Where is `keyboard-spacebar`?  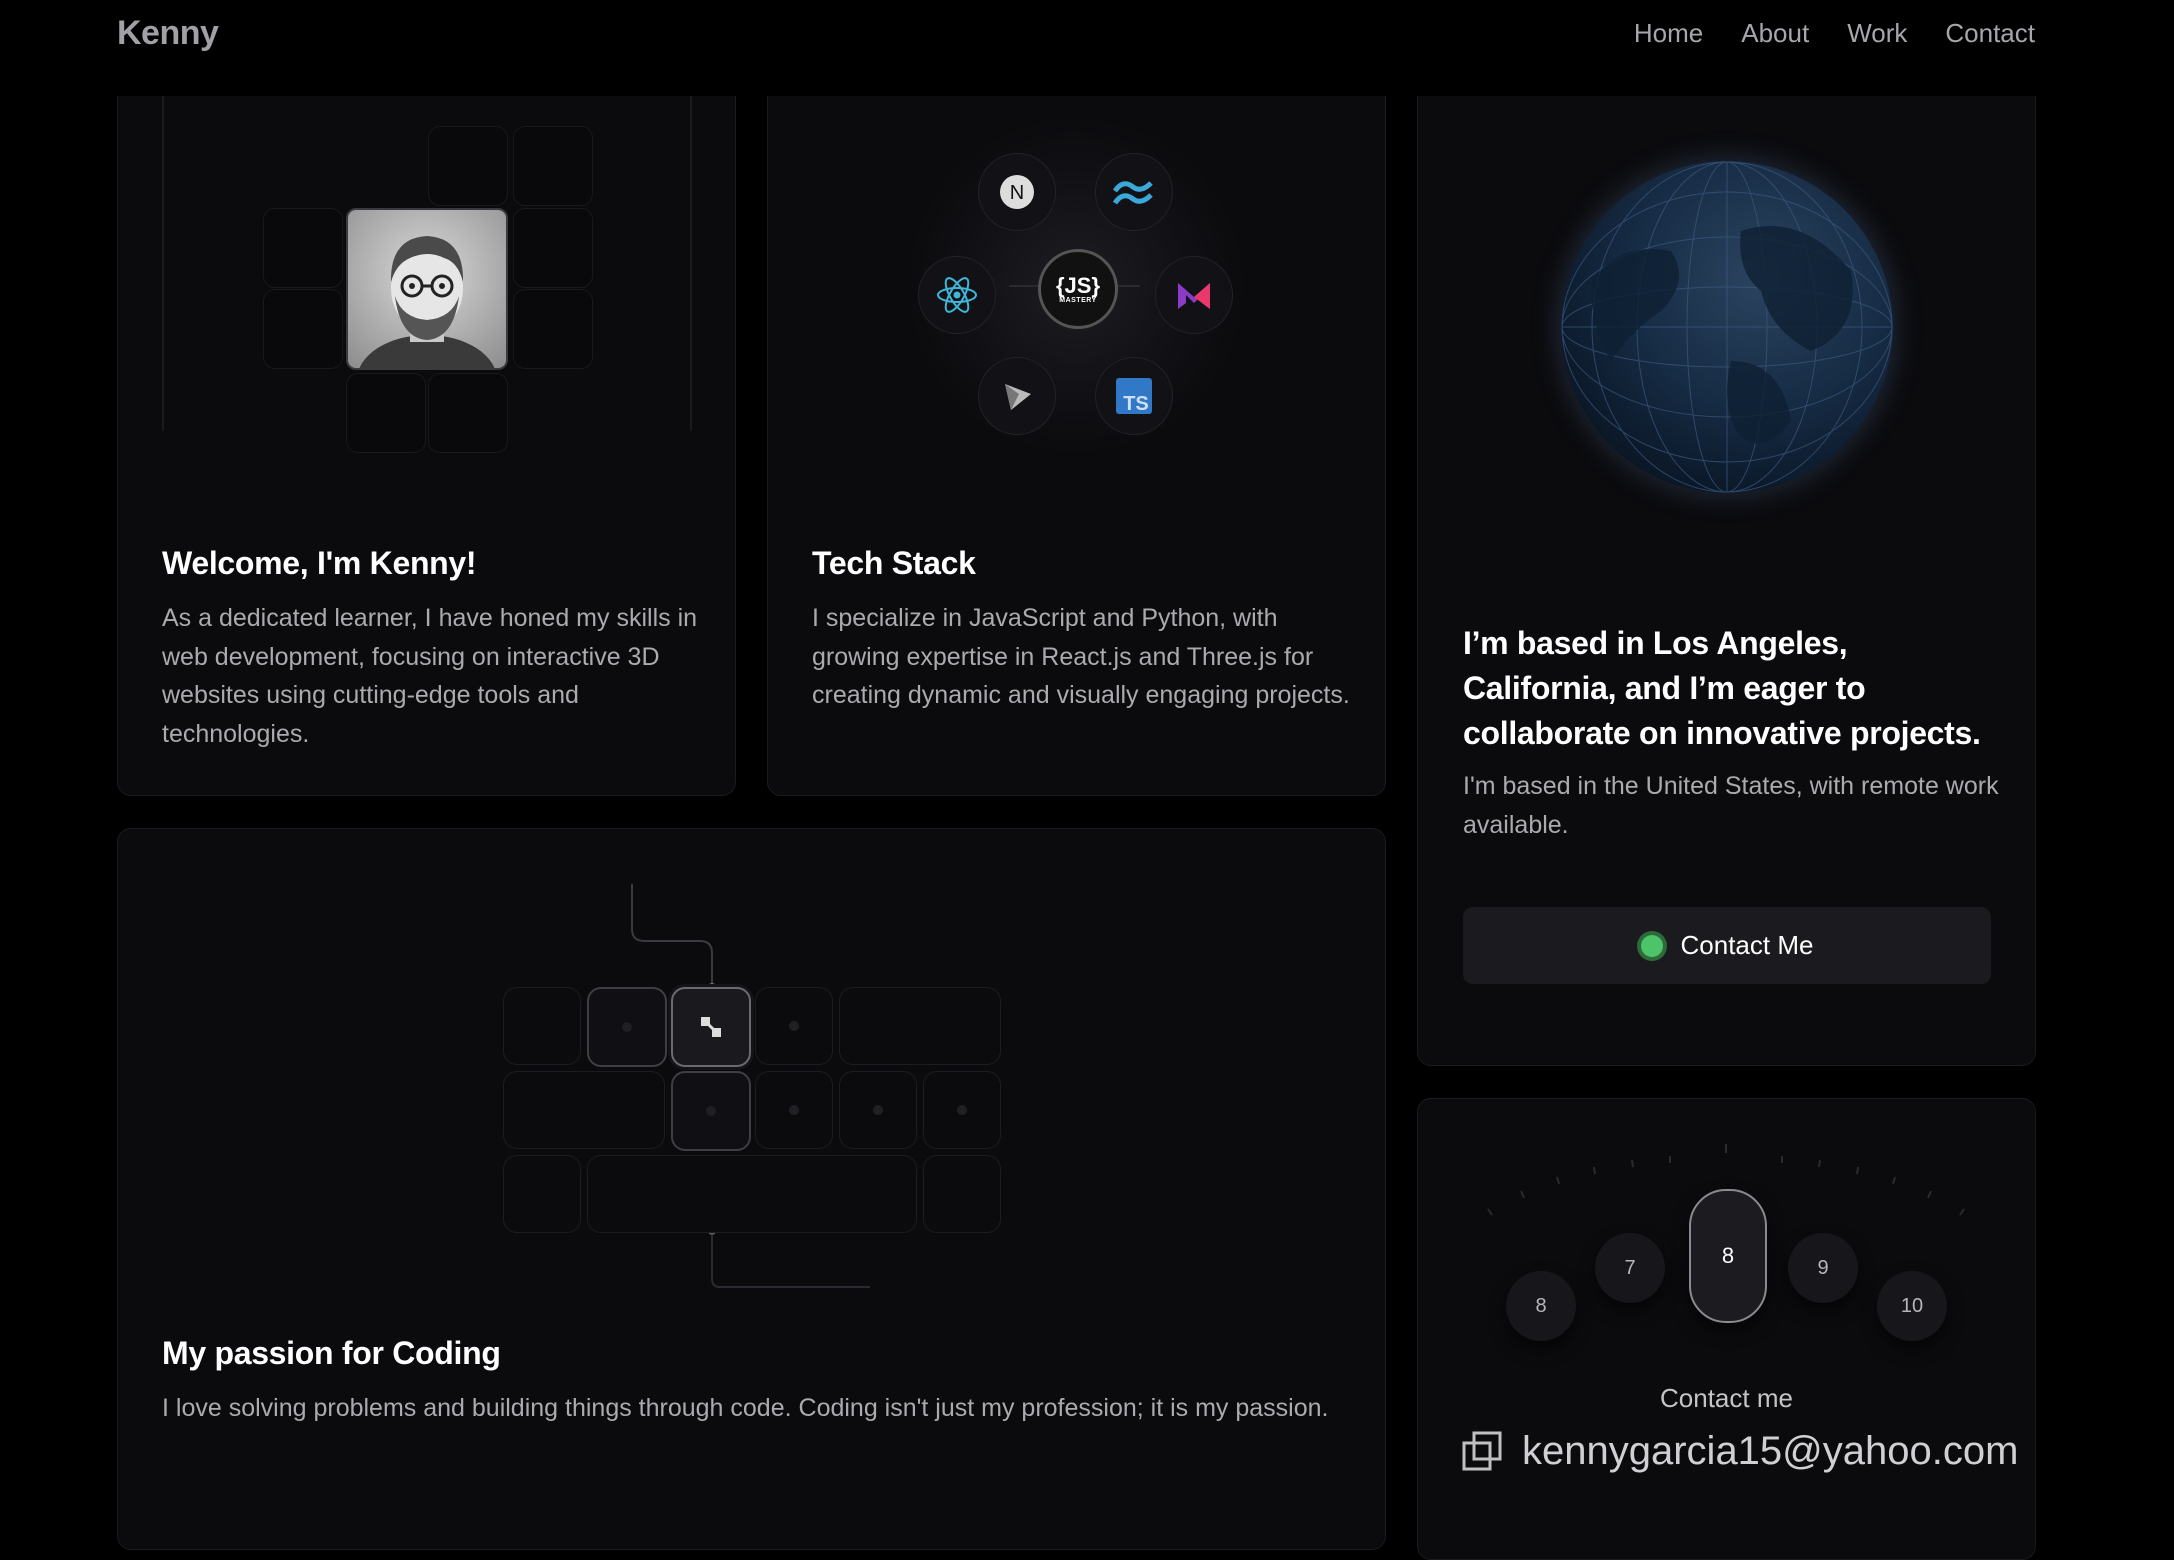
keyboard-spacebar is located at coordinates (752, 1194).